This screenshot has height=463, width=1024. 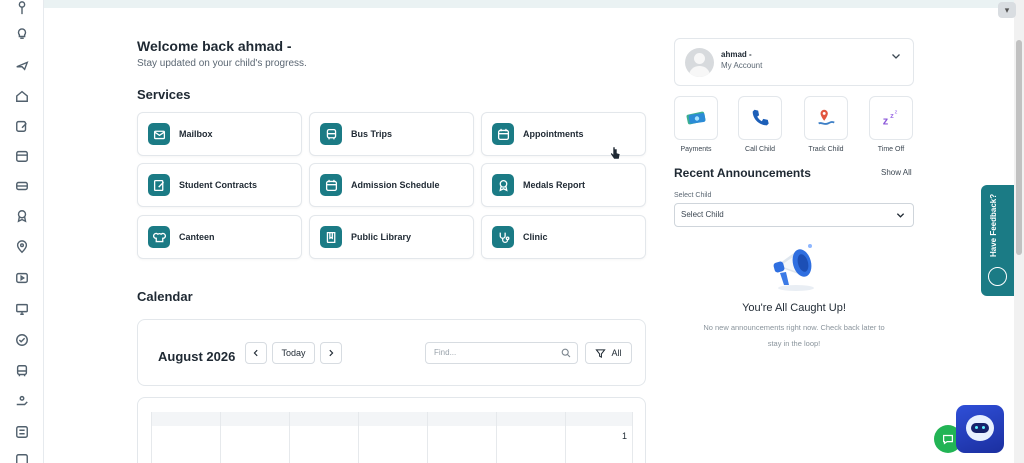 I want to click on plane-icon, so click(x=22, y=65).